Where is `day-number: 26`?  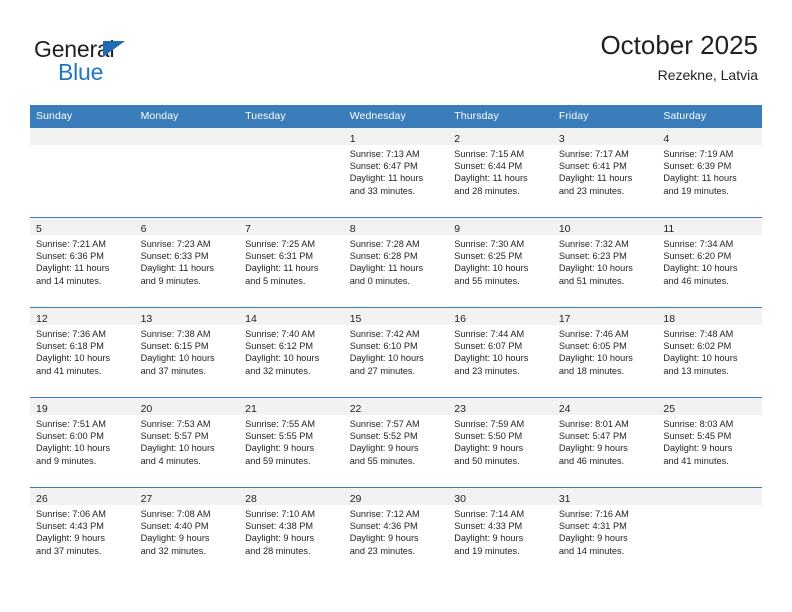
day-number: 26 is located at coordinates (42, 499).